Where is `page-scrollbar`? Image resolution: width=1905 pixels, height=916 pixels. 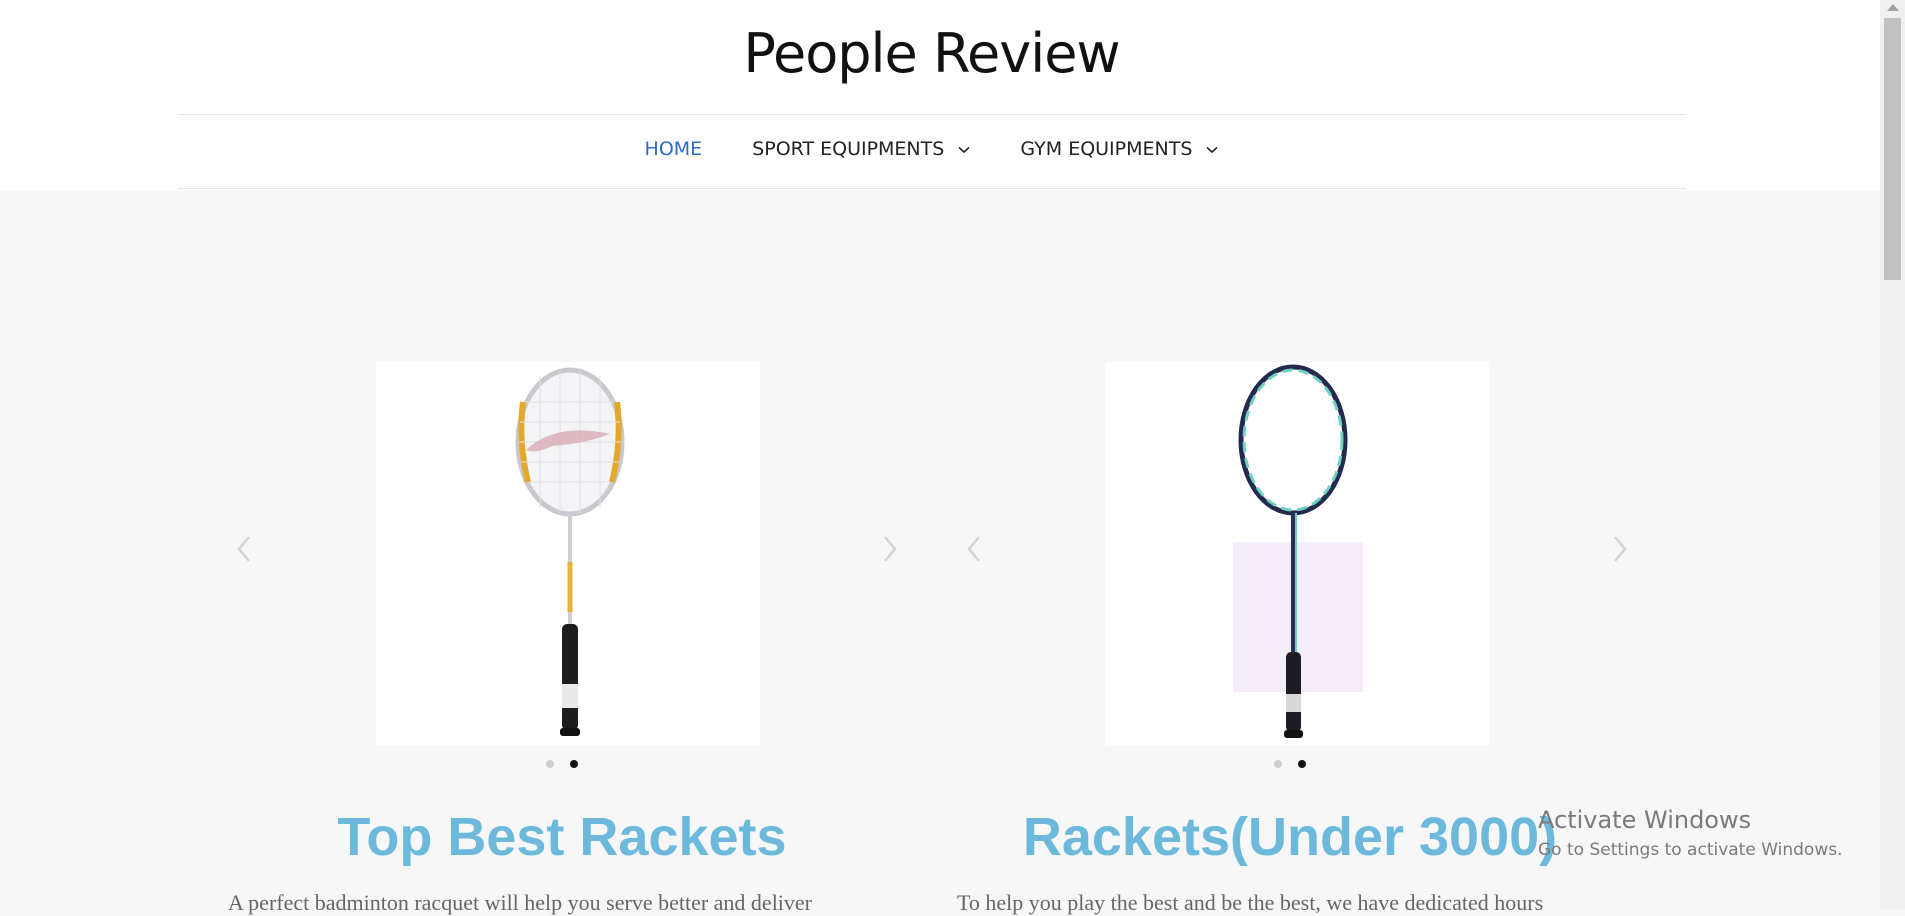 page-scrollbar is located at coordinates (1892, 455).